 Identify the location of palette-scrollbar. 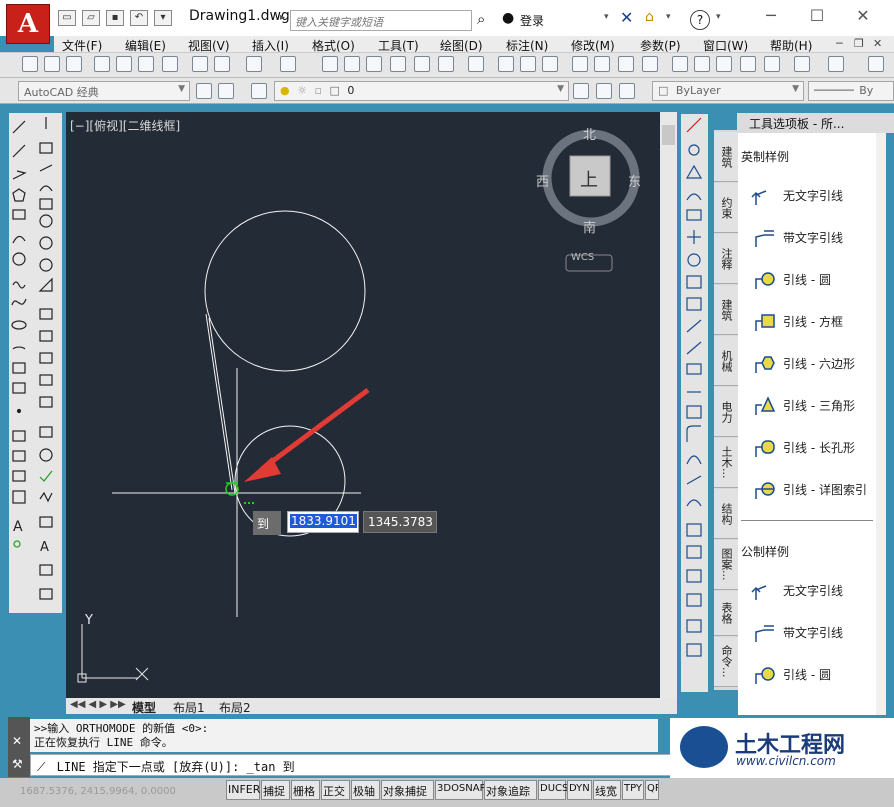
(881, 424).